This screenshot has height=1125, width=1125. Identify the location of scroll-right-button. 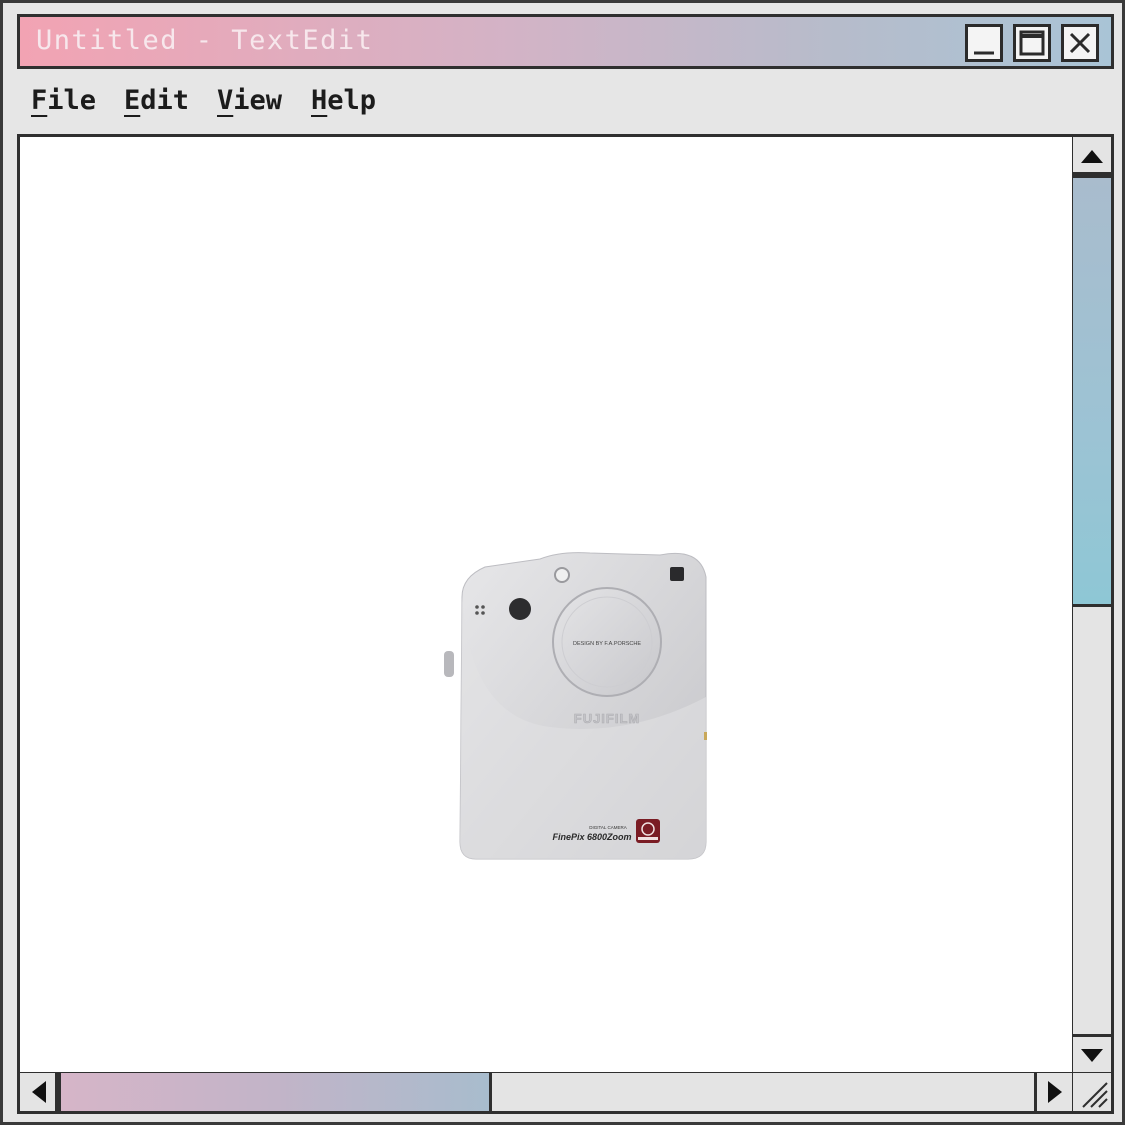
(1053, 1092).